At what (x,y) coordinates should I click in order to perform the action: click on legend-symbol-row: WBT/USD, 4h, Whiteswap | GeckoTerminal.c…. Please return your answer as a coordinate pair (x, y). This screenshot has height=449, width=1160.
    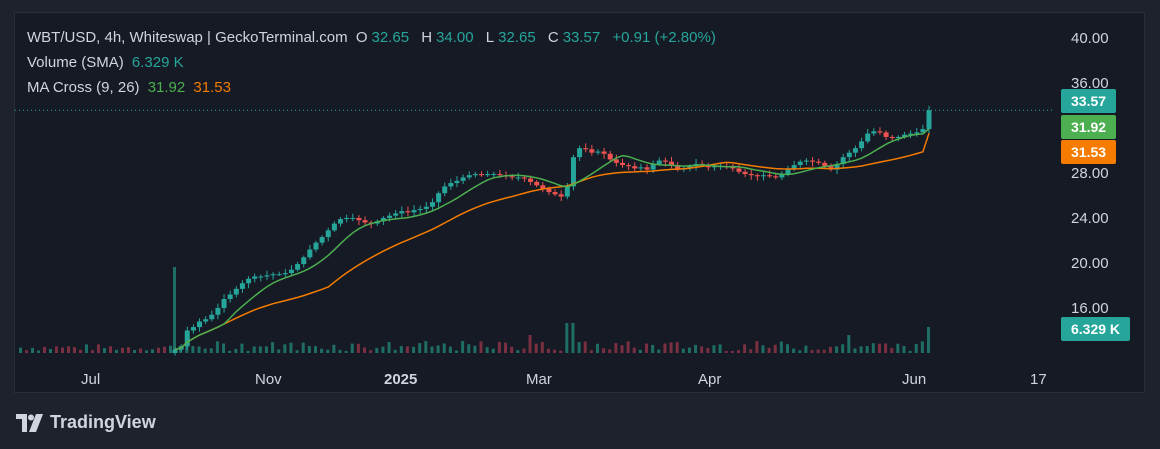
    Looking at the image, I should click on (373, 37).